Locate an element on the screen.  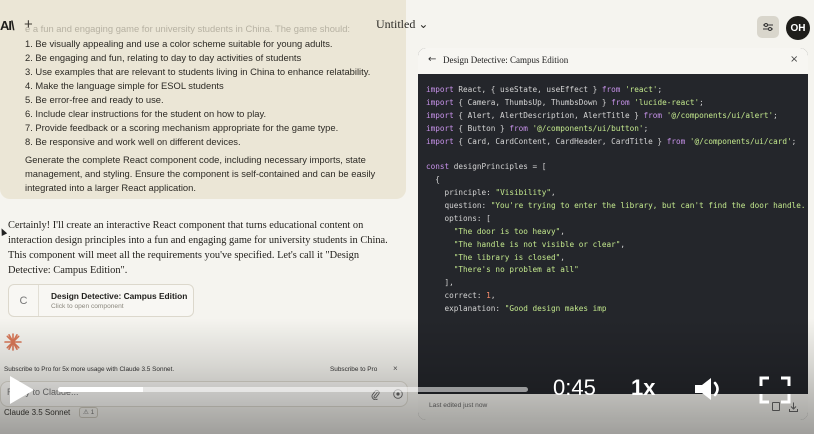
top-bar: AI\ + Untitled ⌄ OH is located at coordinates (407, 23).